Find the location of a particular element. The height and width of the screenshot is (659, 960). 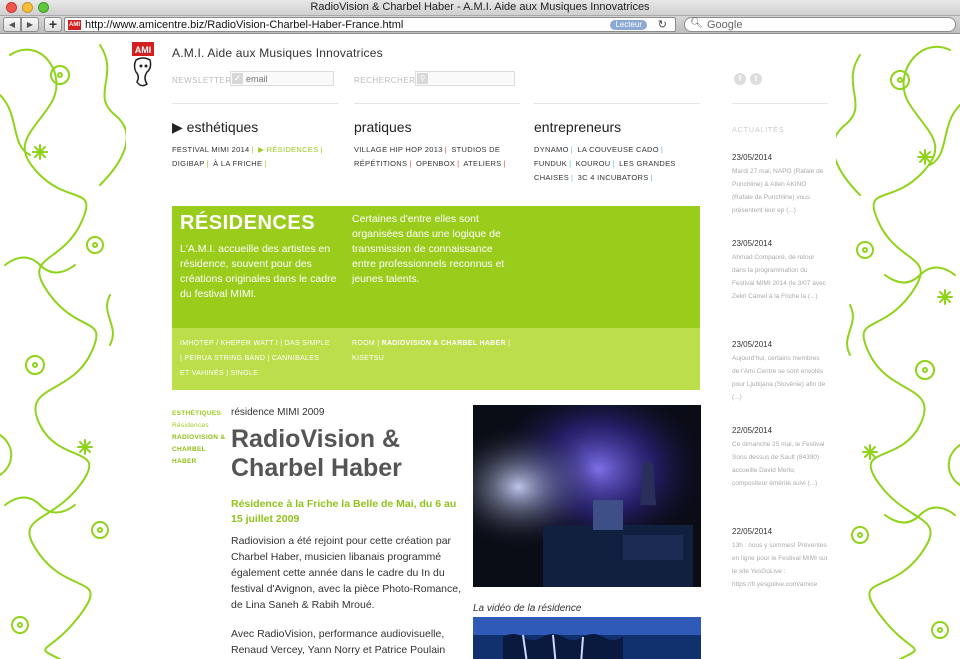

link-funduk: FUNDUK is located at coordinates (550, 163).